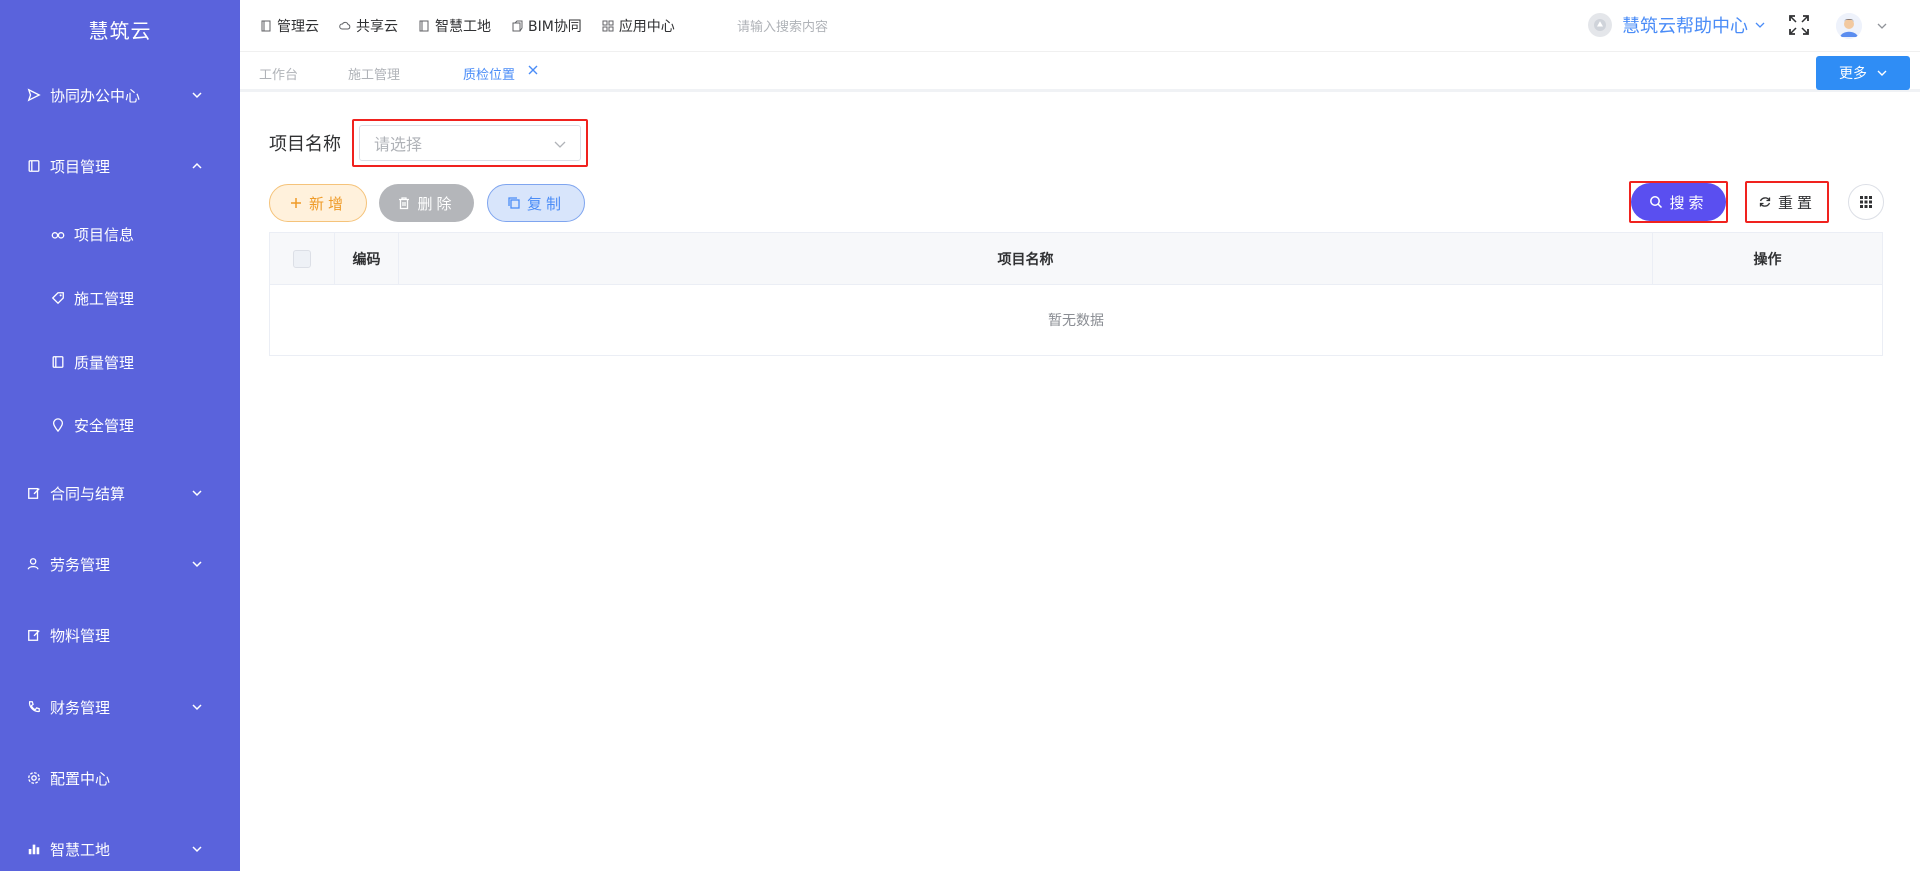  I want to click on sidebar-item-quality: 质量管理, so click(120, 362).